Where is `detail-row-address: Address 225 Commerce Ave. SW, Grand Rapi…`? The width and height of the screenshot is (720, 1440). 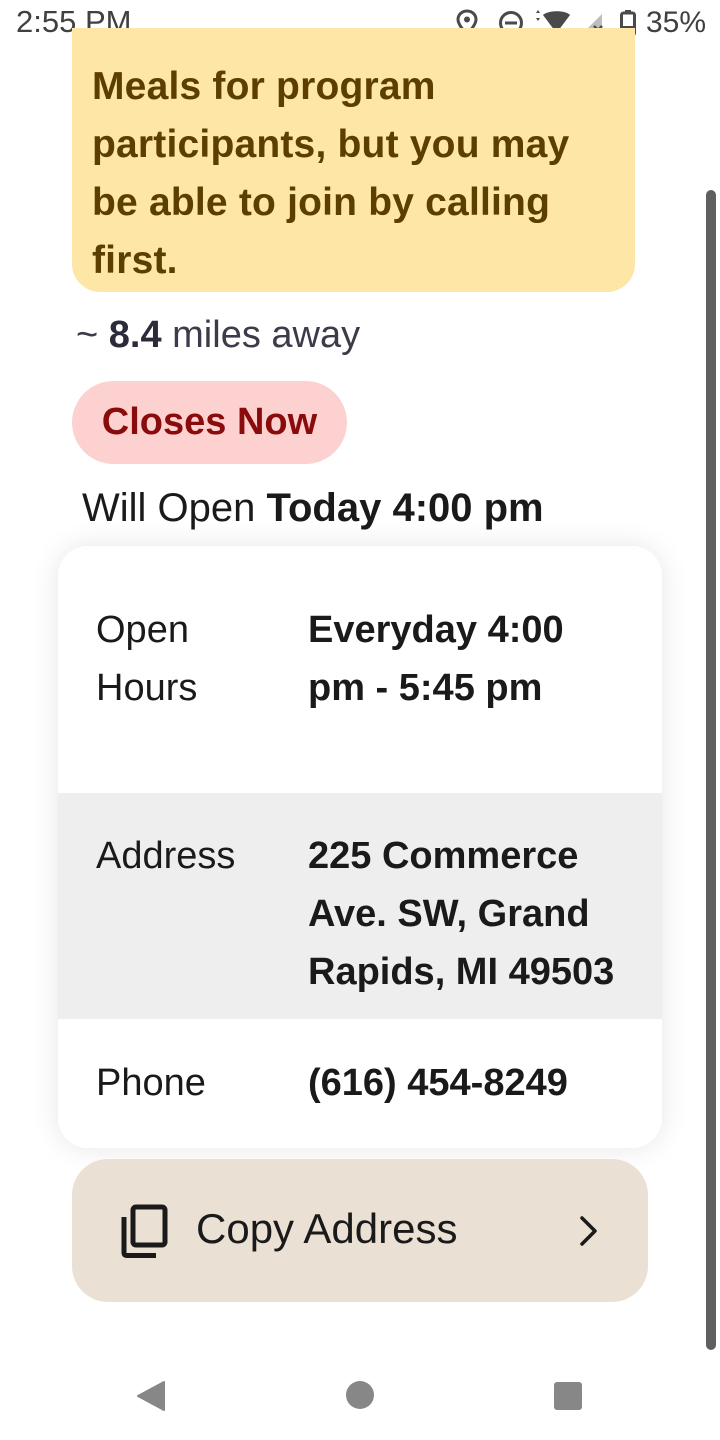 detail-row-address: Address 225 Commerce Ave. SW, Grand Rapi… is located at coordinates (360, 906).